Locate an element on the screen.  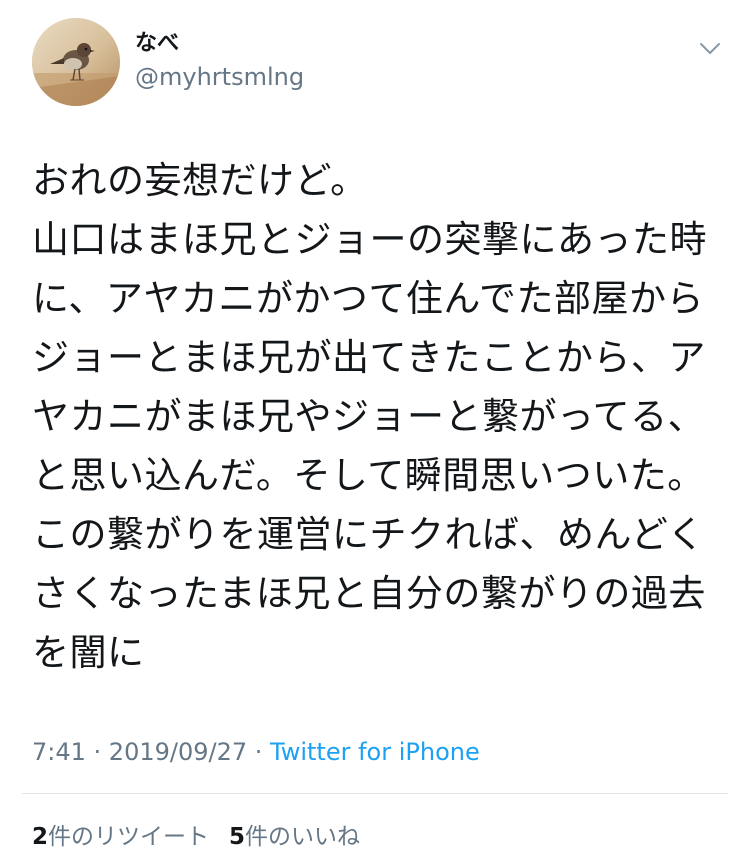
retweets-count: 2 is located at coordinates (40, 837).